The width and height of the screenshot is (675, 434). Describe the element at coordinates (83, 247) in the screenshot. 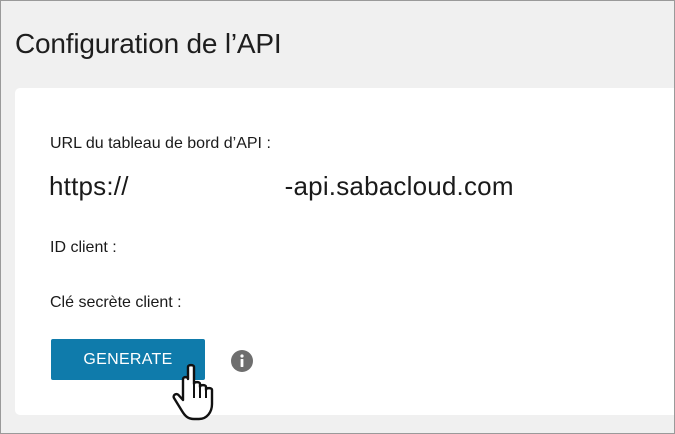

I see `client-id-label: ID client :` at that location.